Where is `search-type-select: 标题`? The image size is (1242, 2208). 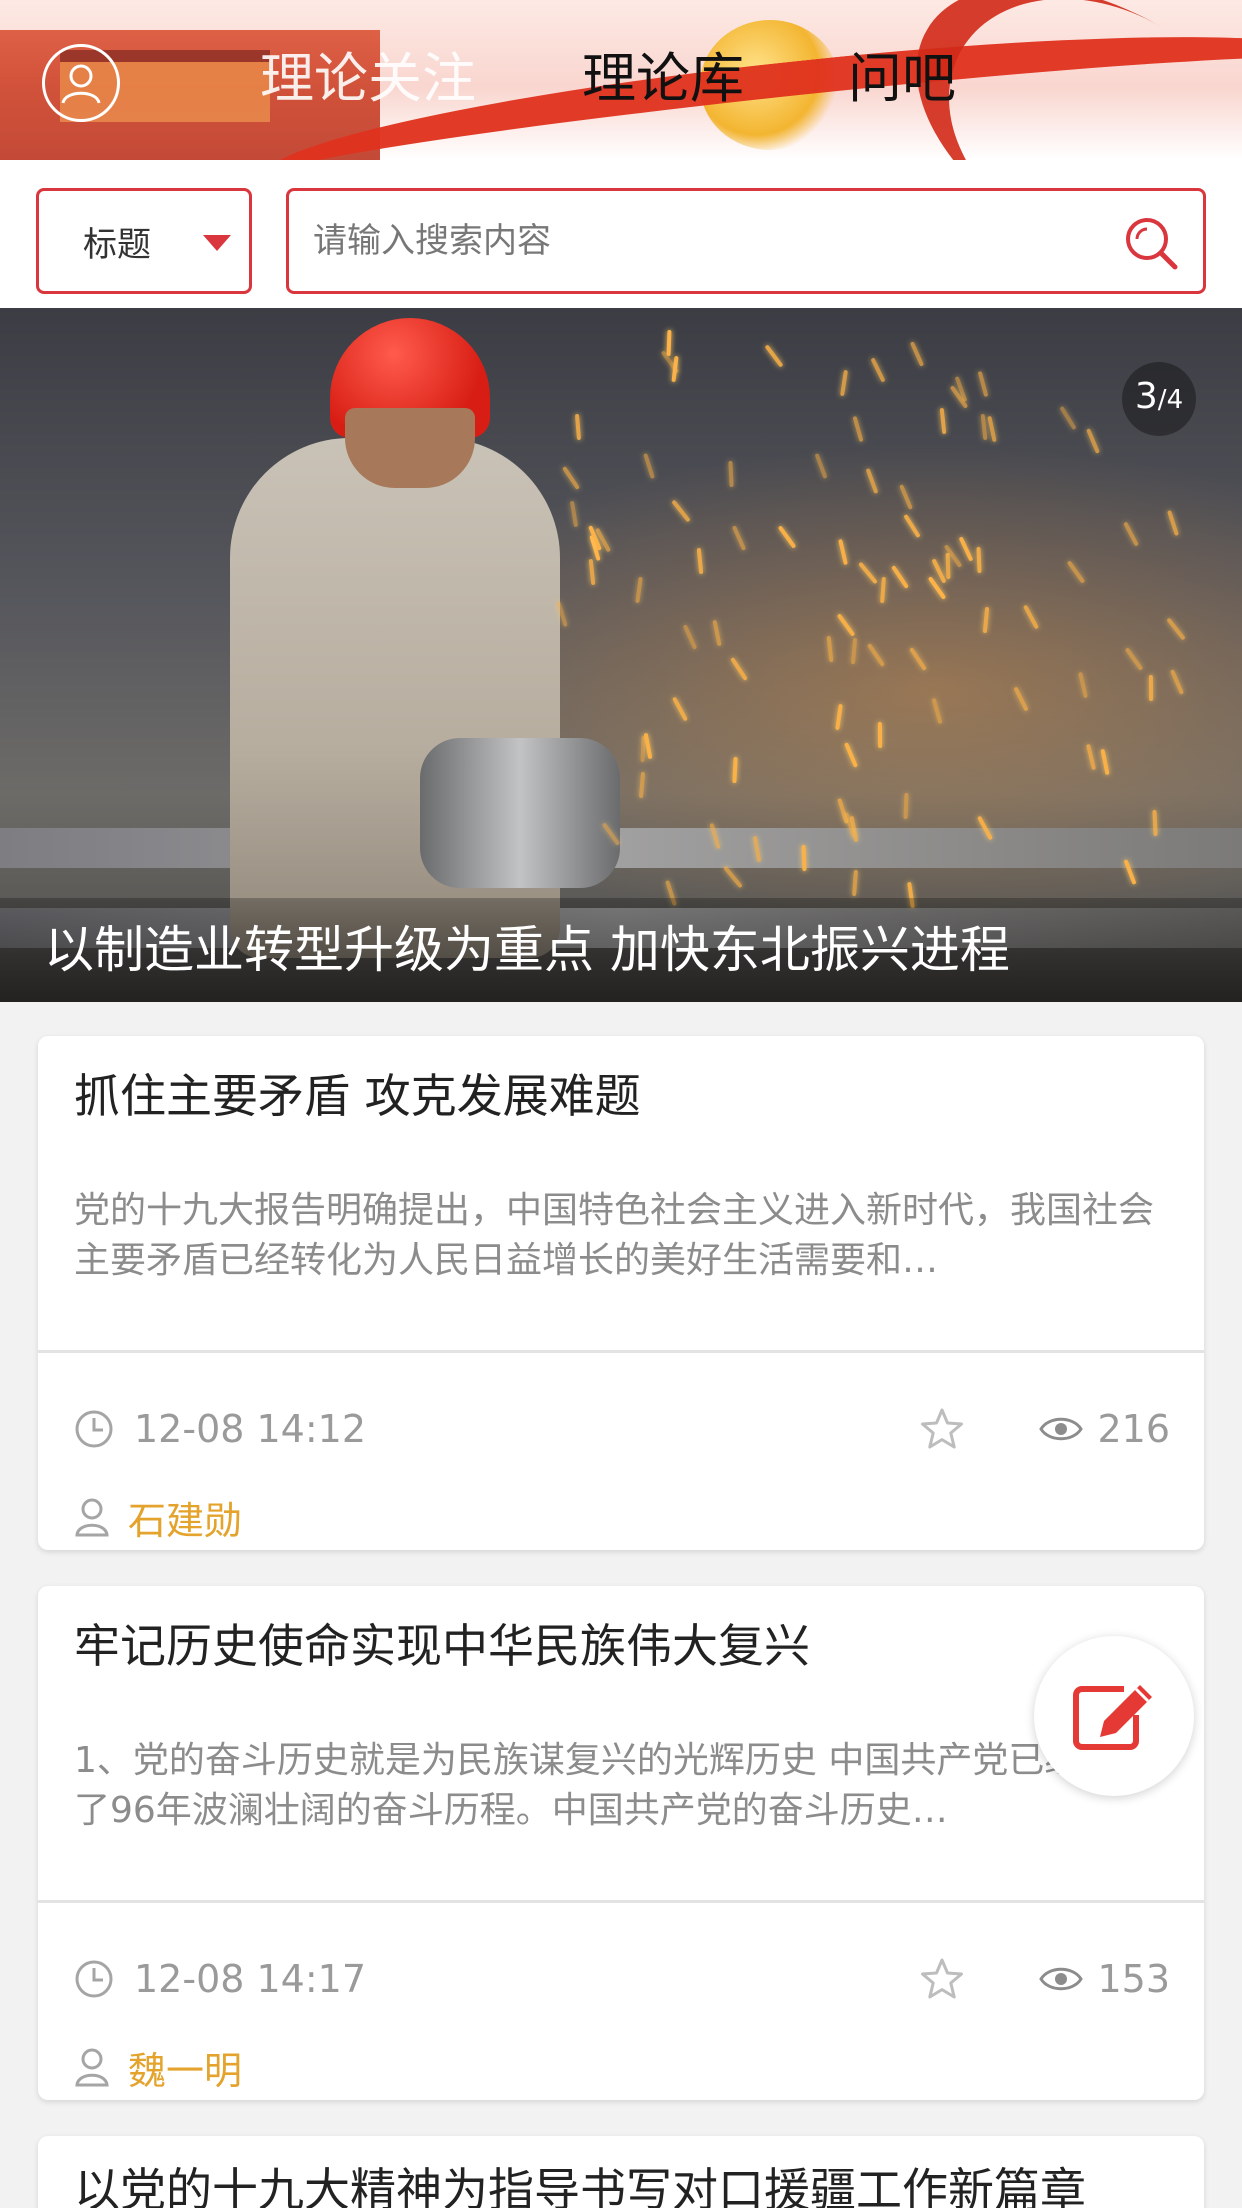 search-type-select: 标题 is located at coordinates (144, 241).